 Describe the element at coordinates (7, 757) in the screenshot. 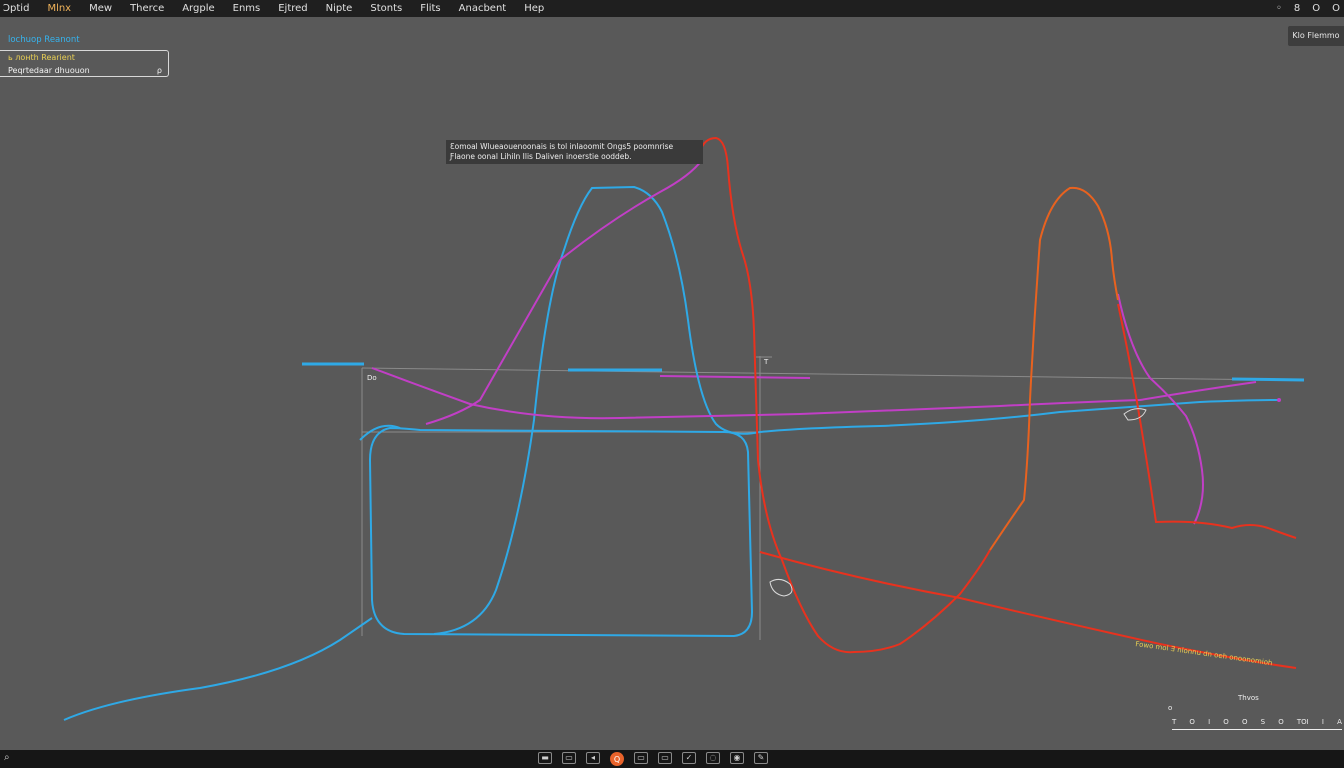

I see `search-icon: ⌕` at that location.